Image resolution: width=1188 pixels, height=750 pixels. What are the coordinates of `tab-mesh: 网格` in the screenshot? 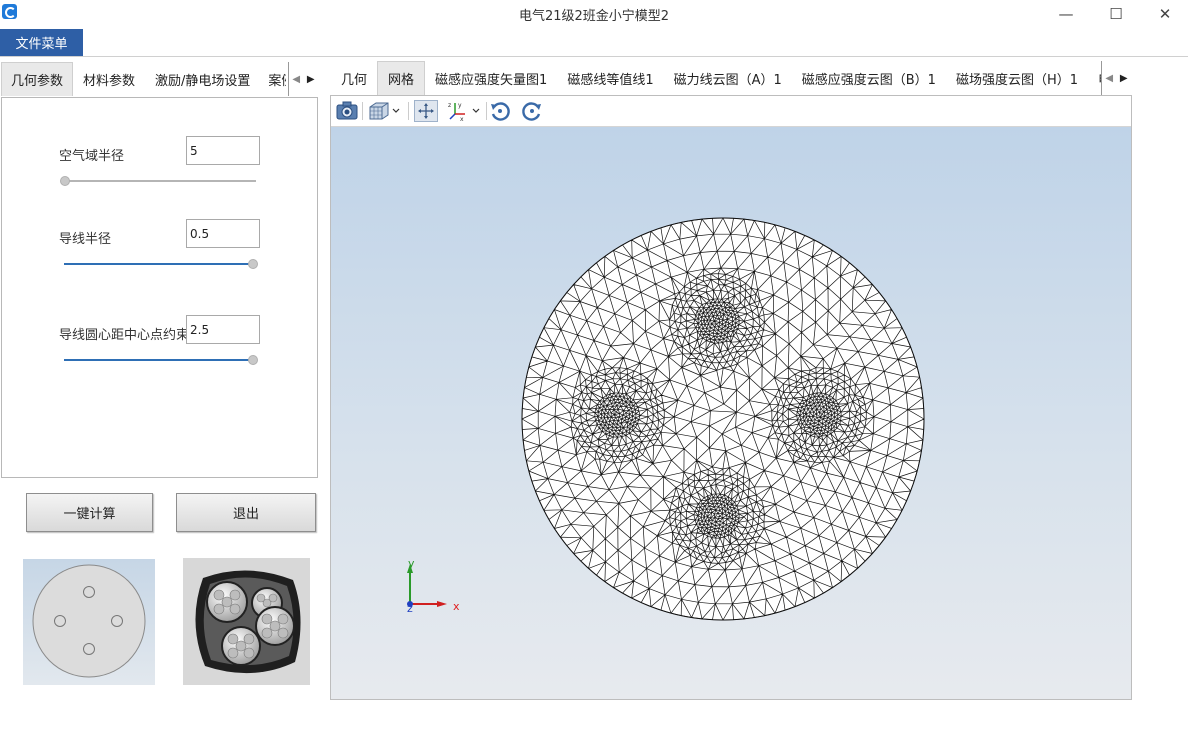 It's located at (401, 78).